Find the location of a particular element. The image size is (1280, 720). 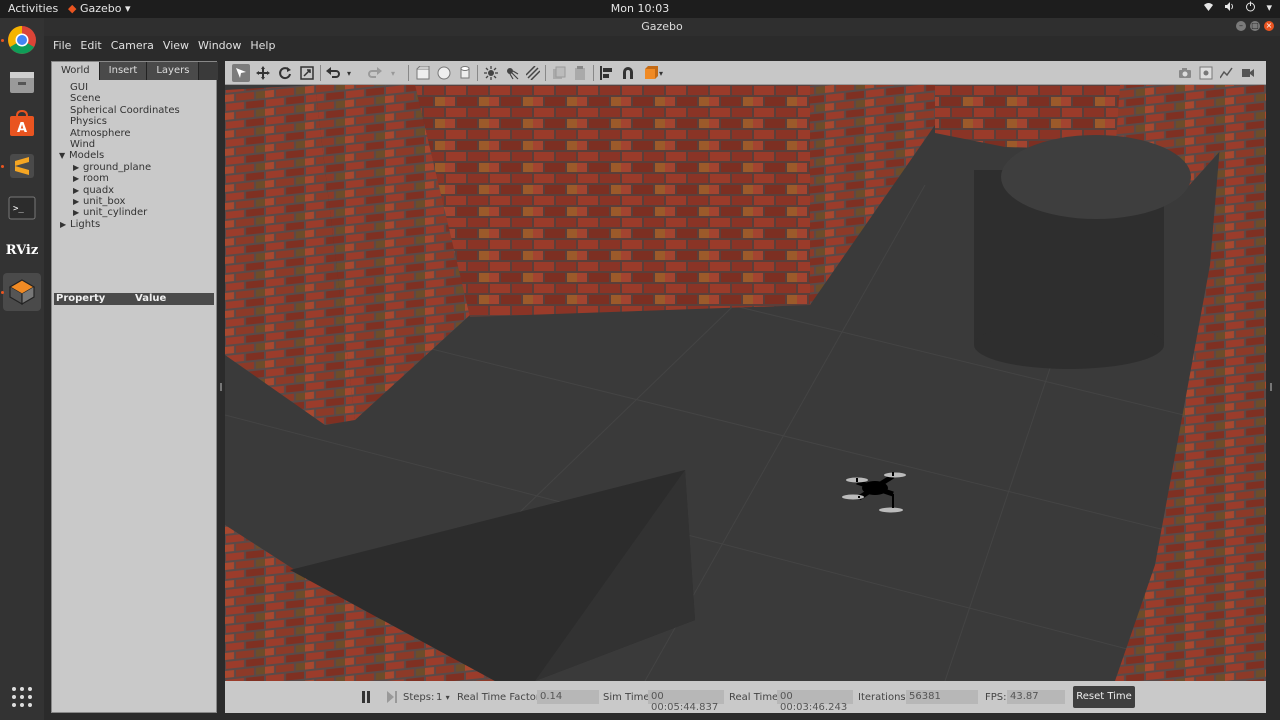

cylinder-icon is located at coordinates (465, 72).